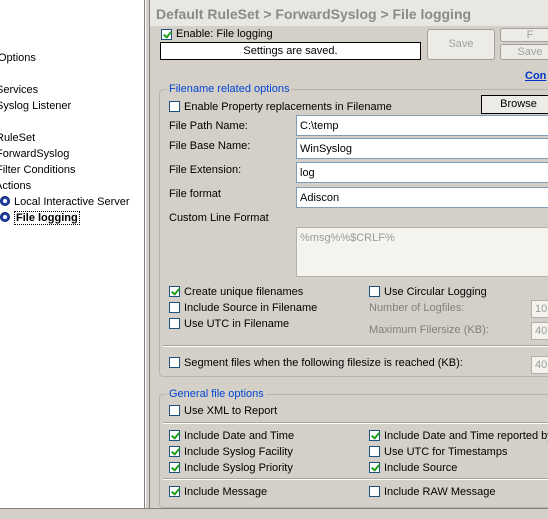 This screenshot has height=519, width=548. Describe the element at coordinates (422, 172) in the screenshot. I see `file-extension-input: log` at that location.